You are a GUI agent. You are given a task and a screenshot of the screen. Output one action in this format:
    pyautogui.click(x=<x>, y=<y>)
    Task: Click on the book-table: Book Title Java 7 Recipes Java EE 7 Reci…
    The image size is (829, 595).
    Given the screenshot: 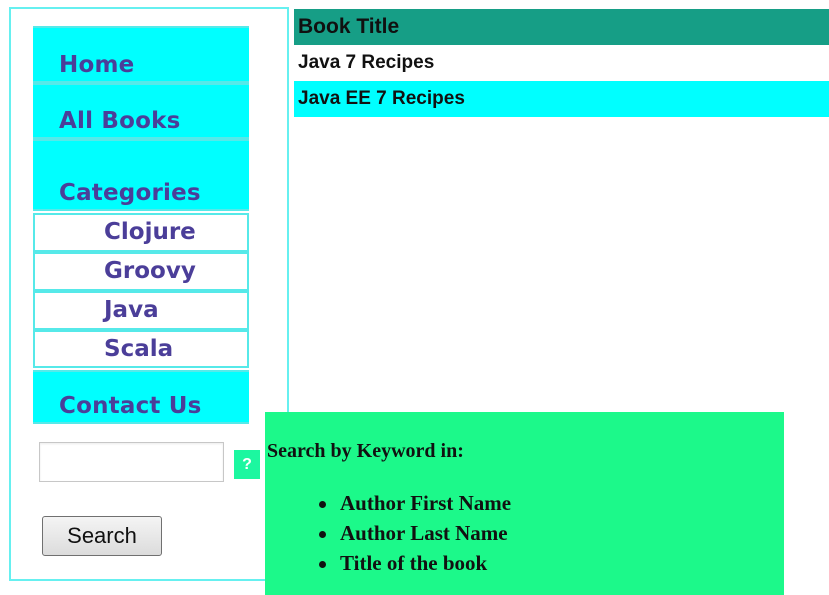 What is the action you would take?
    pyautogui.click(x=561, y=63)
    